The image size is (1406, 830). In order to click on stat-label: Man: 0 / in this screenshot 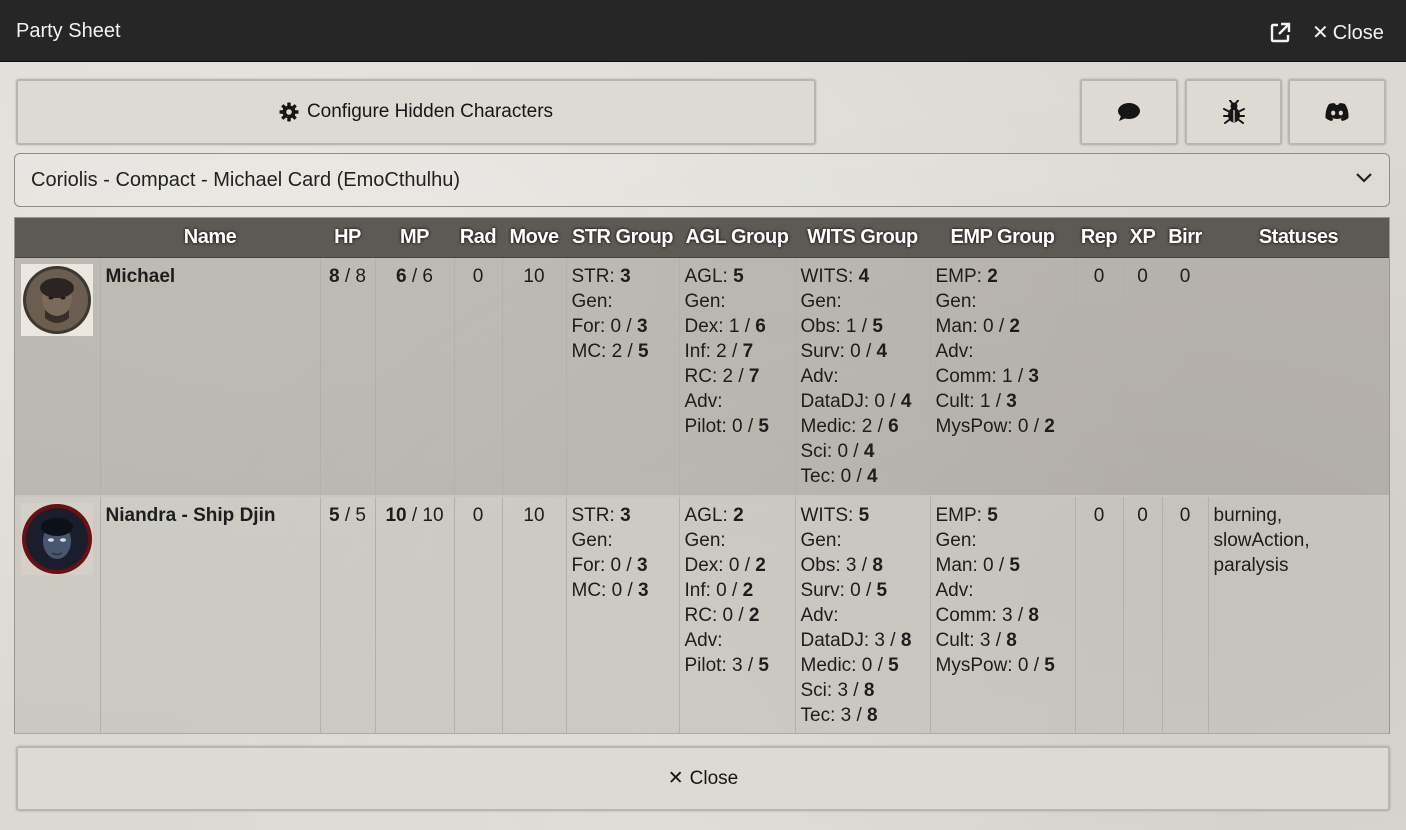, I will do `click(972, 326)`.